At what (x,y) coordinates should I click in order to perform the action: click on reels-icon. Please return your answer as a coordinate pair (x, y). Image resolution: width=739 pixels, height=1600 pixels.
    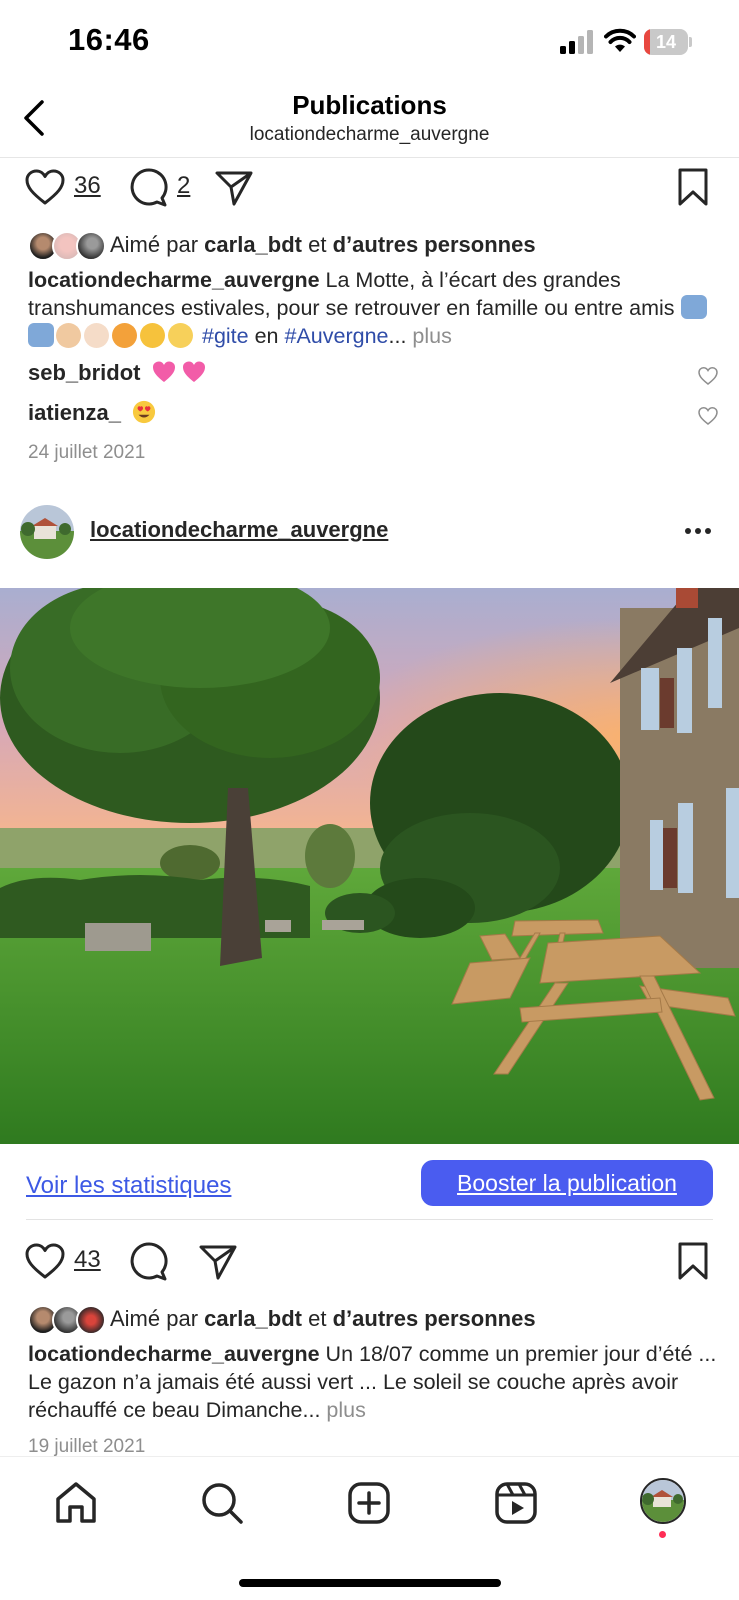
    Looking at the image, I should click on (516, 1503).